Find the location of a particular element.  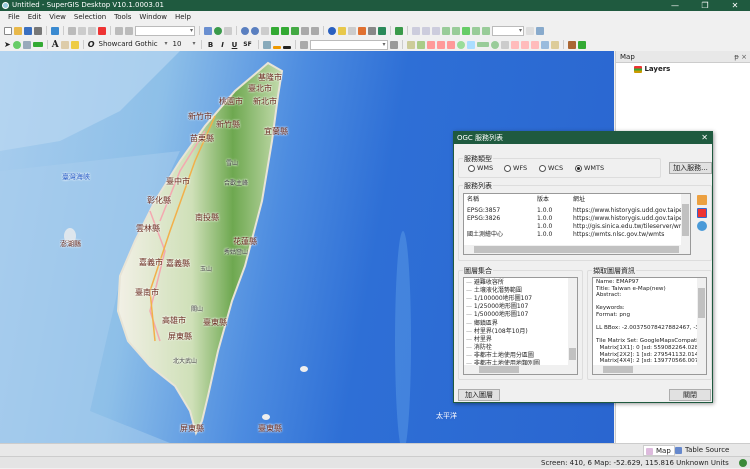

layout-zoom-combo is located at coordinates (508, 30).